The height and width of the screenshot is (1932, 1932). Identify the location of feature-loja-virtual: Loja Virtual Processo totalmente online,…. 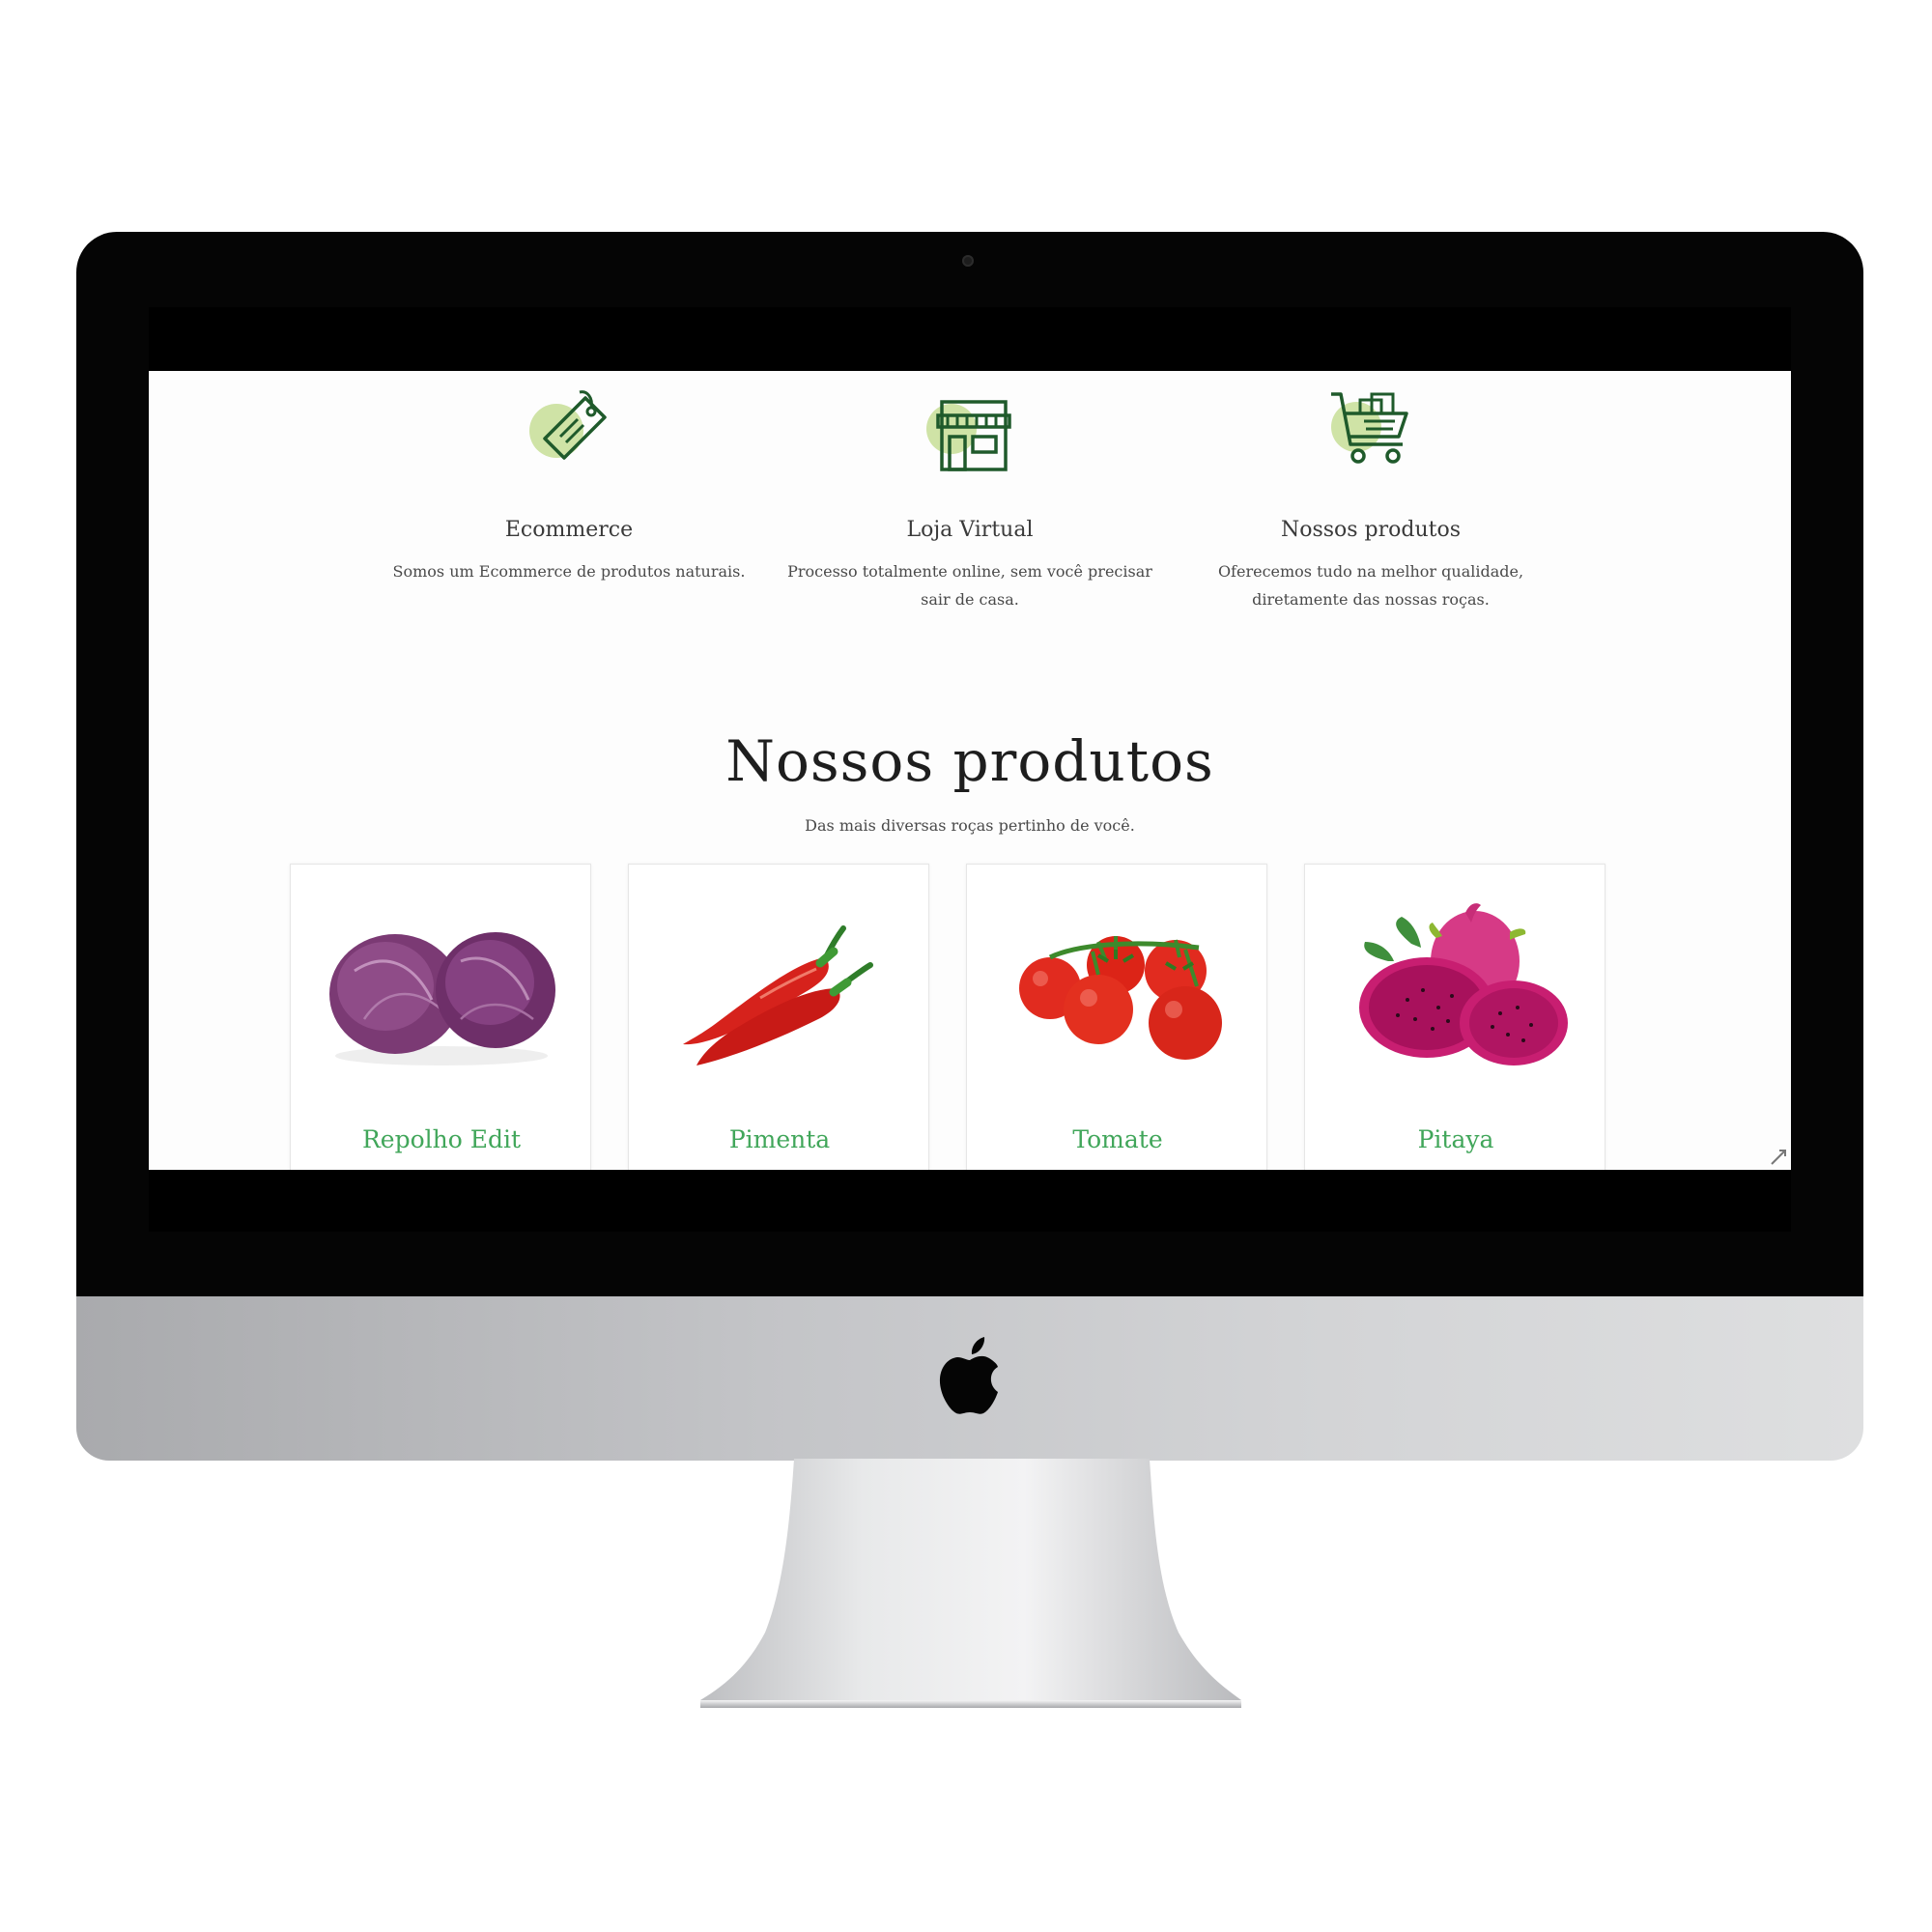
(970, 492).